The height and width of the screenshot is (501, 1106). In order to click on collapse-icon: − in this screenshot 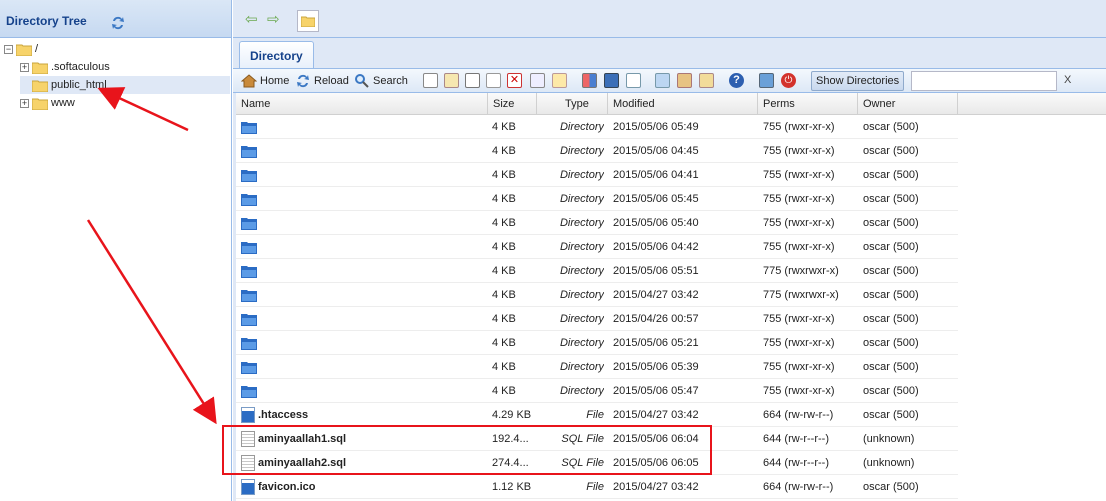, I will do `click(8, 49)`.